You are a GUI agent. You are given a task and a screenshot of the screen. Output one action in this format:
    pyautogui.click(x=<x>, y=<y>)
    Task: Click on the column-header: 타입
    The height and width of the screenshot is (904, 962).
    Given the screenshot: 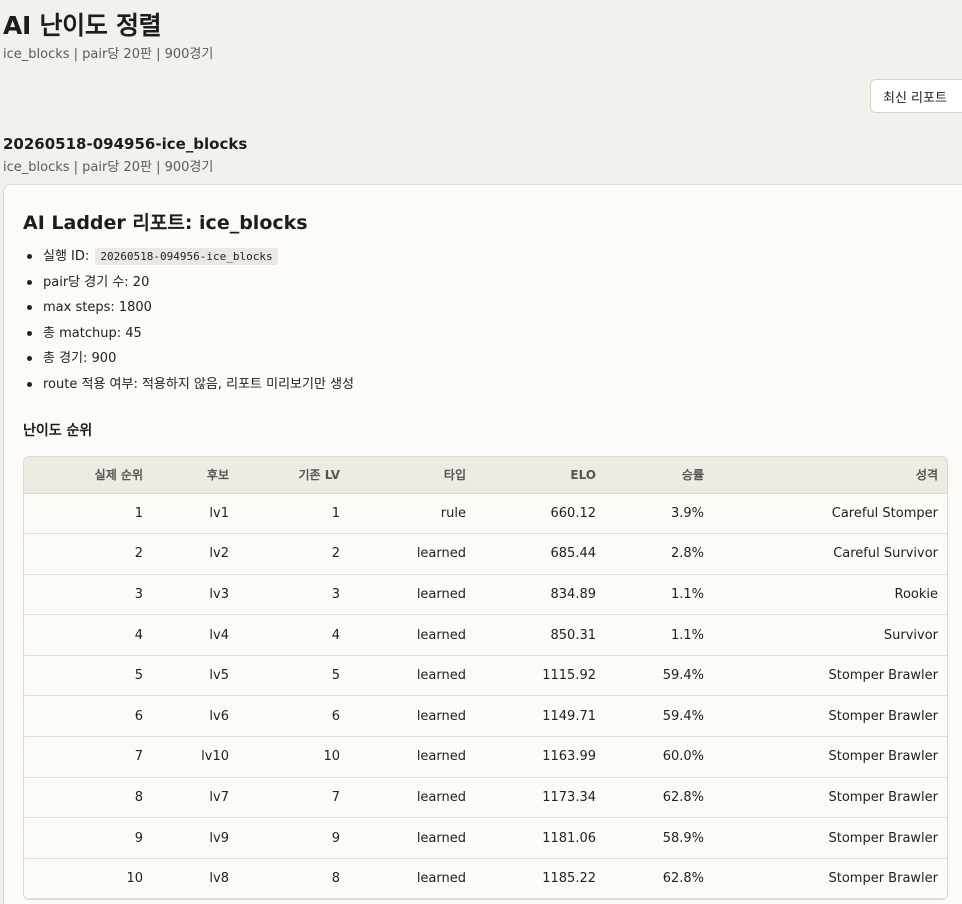 What is the action you would take?
    pyautogui.click(x=412, y=475)
    